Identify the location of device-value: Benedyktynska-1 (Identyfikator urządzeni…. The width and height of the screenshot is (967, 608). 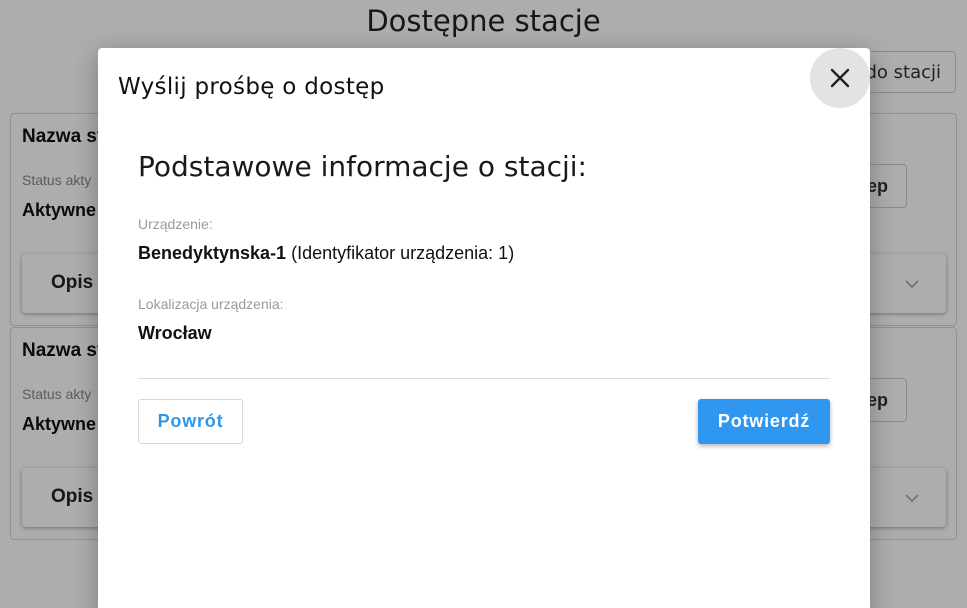
(326, 253).